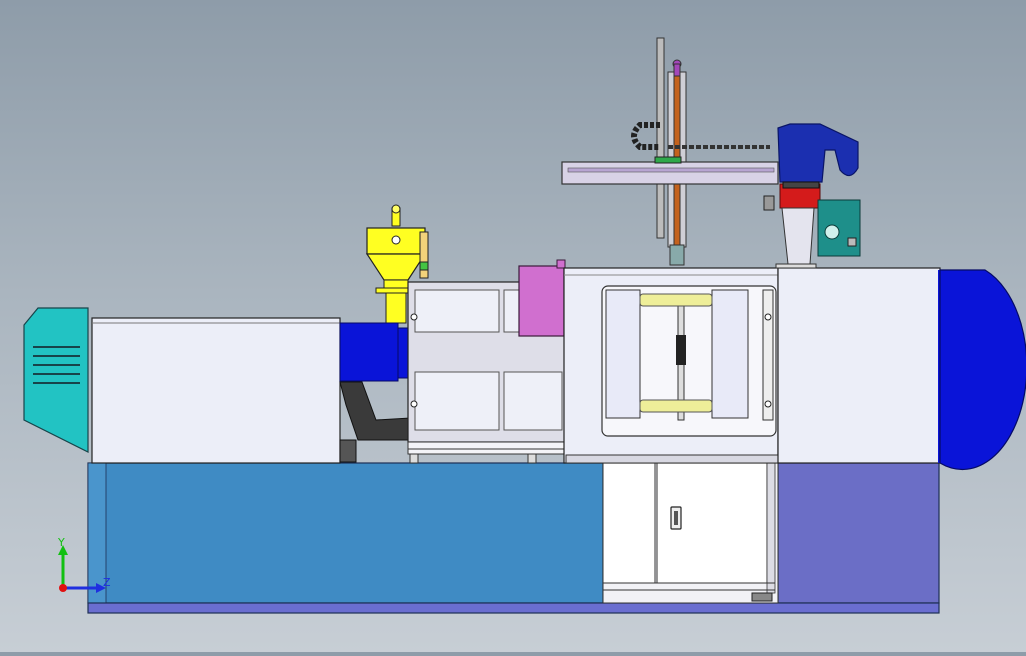 This screenshot has height=656, width=1026. I want to click on barrel-support, so click(375, 422).